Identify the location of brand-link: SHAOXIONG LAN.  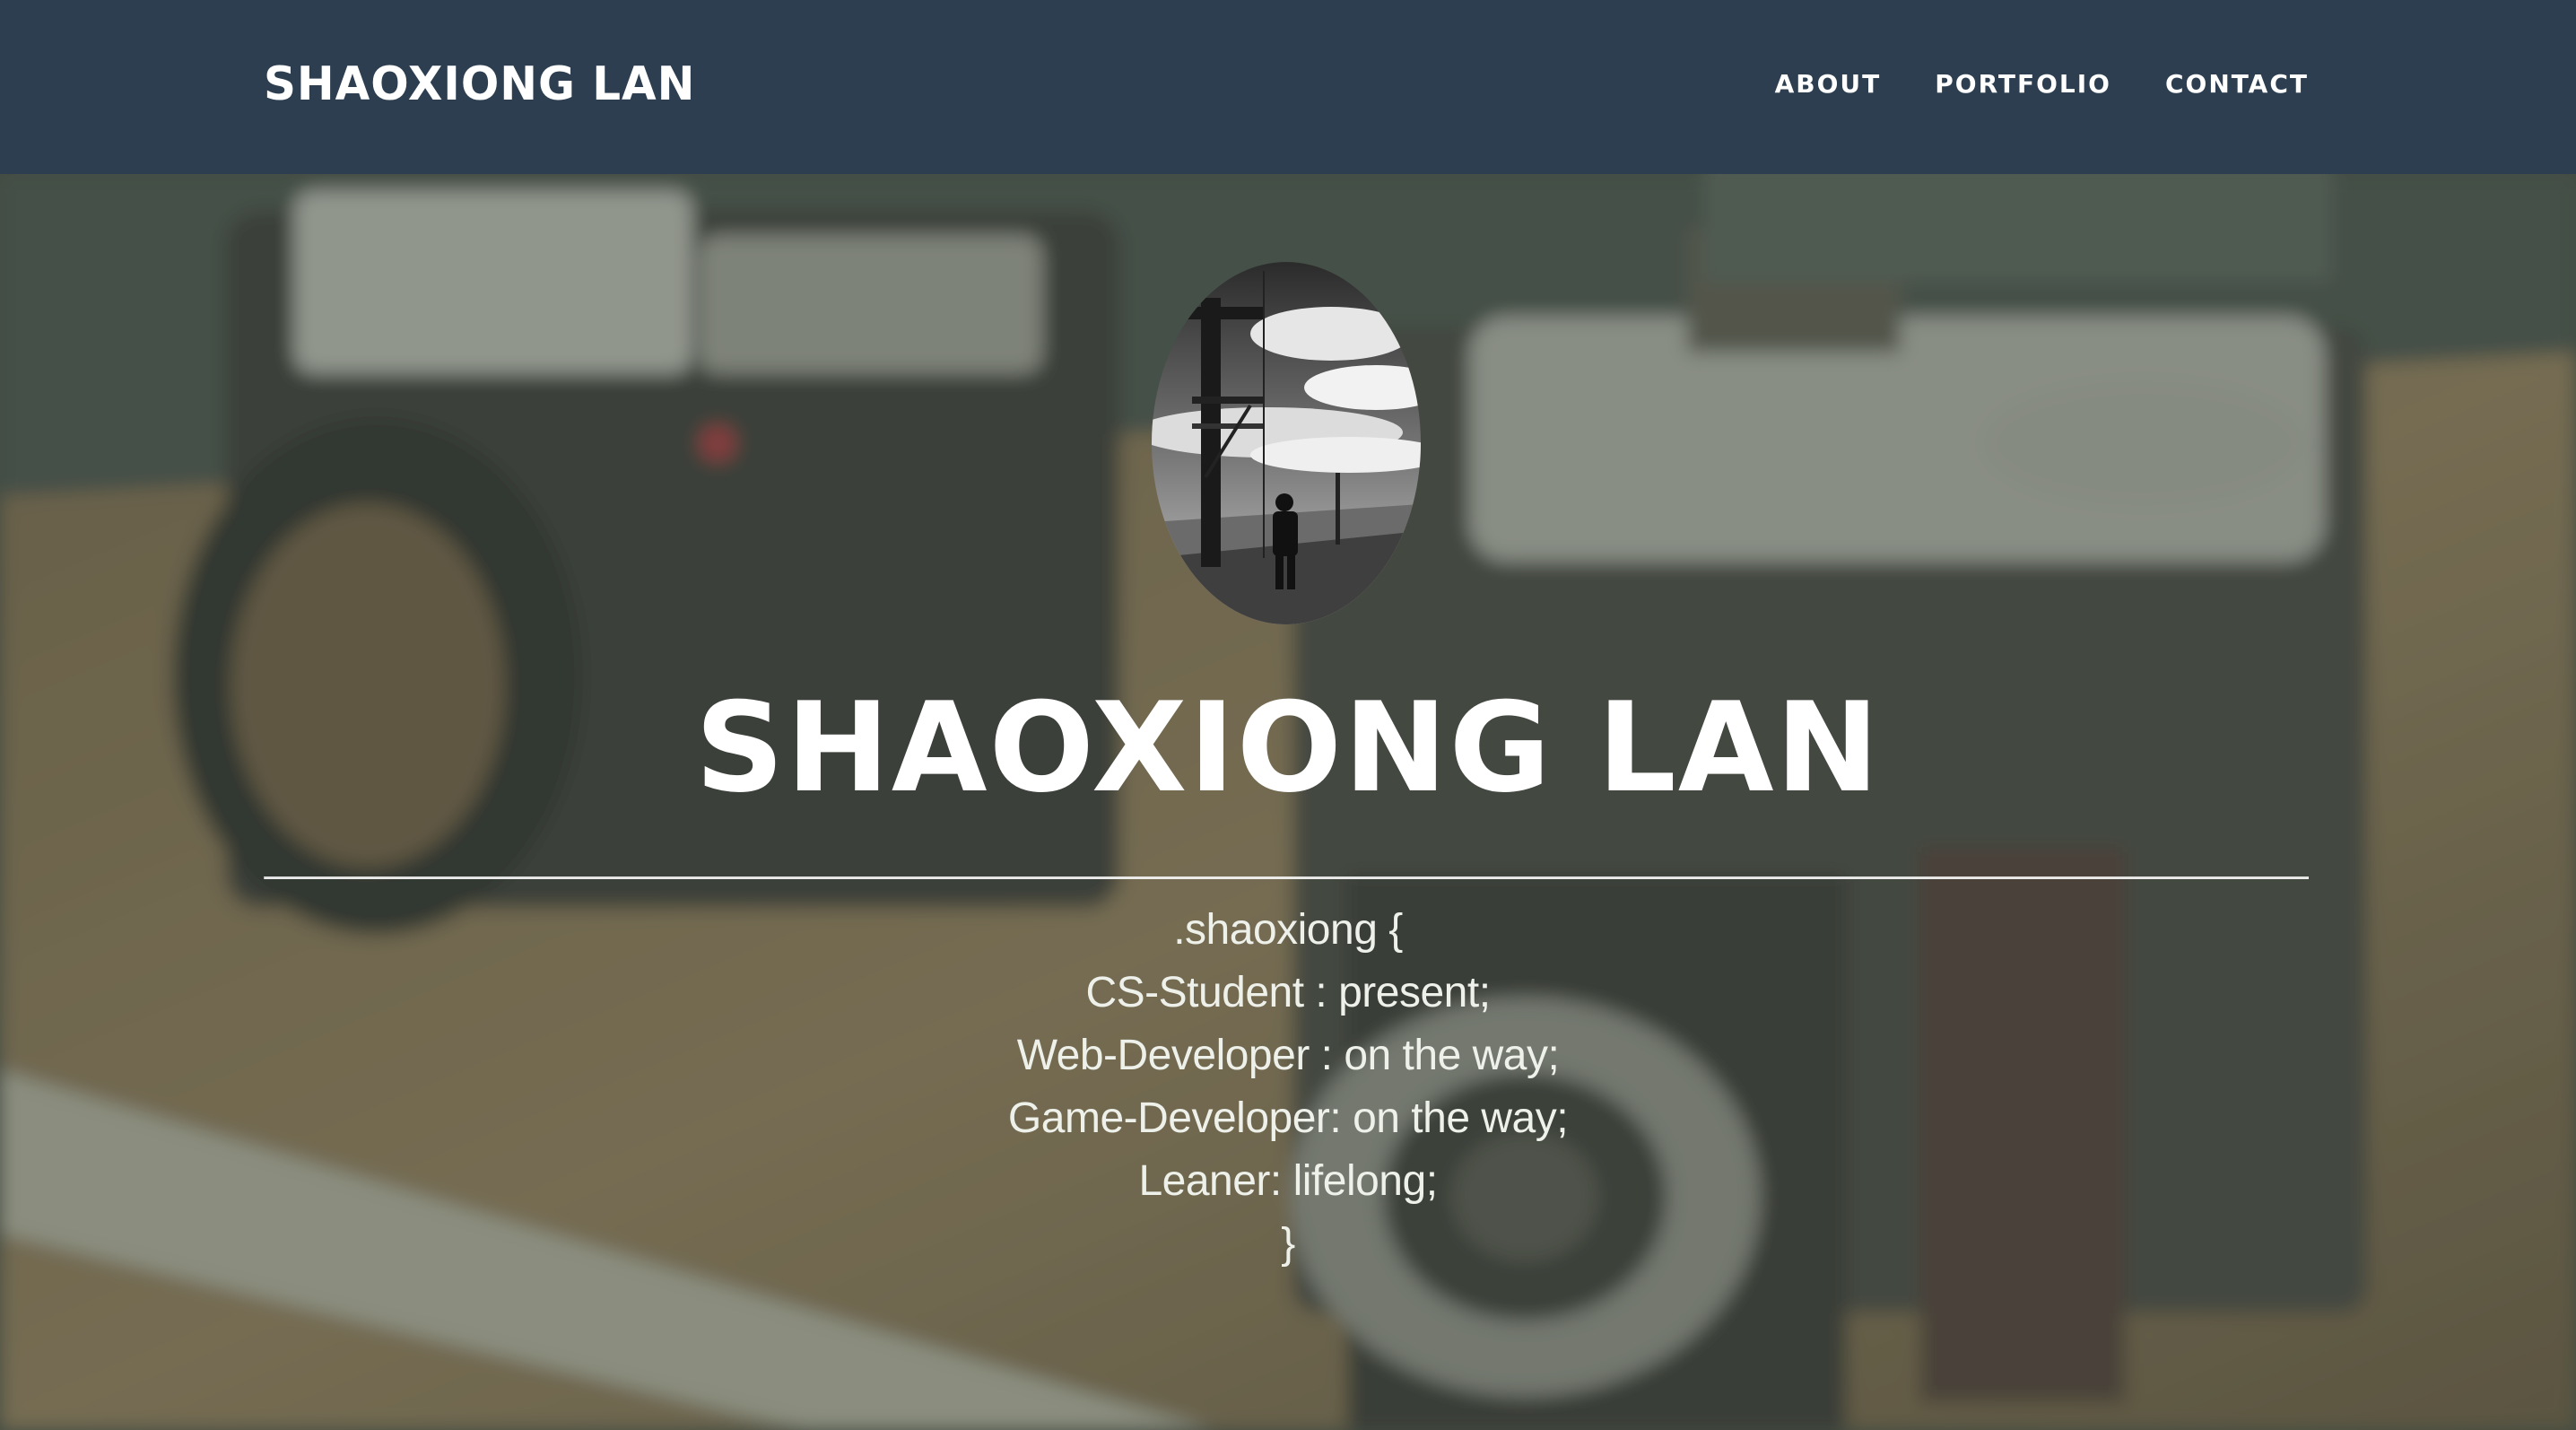
(479, 84).